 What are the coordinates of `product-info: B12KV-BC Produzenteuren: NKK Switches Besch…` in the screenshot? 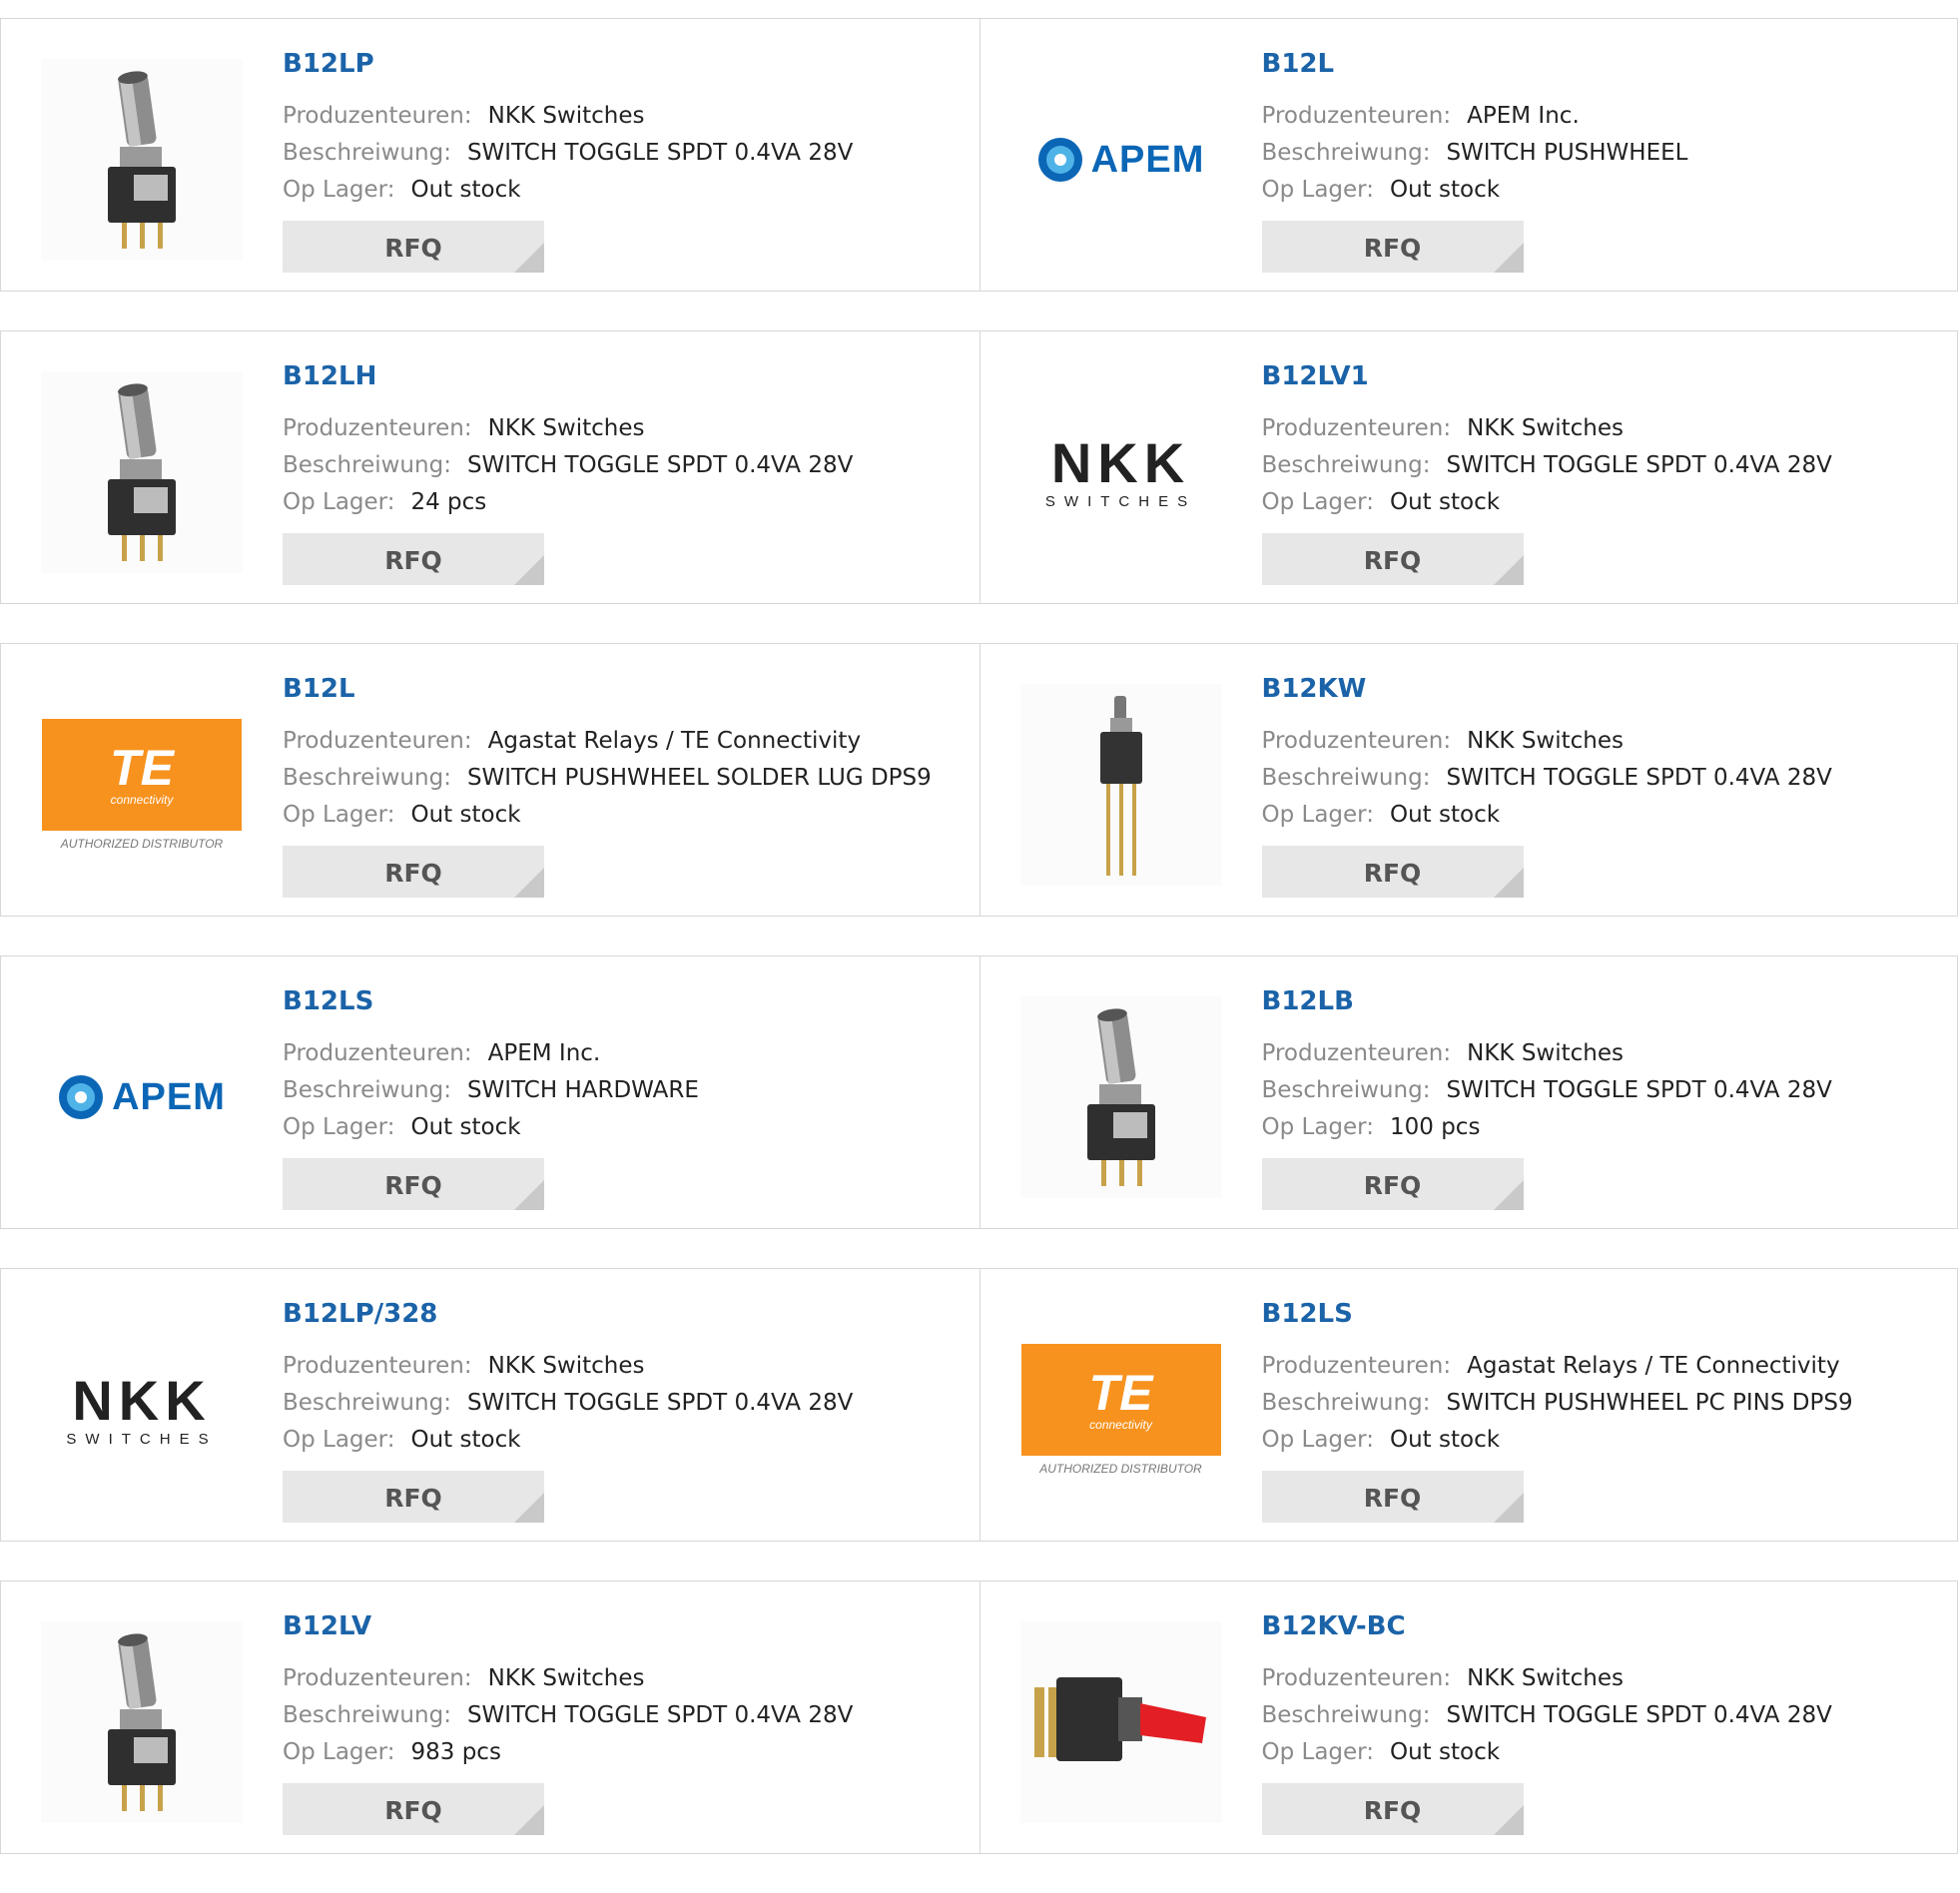 It's located at (1599, 1723).